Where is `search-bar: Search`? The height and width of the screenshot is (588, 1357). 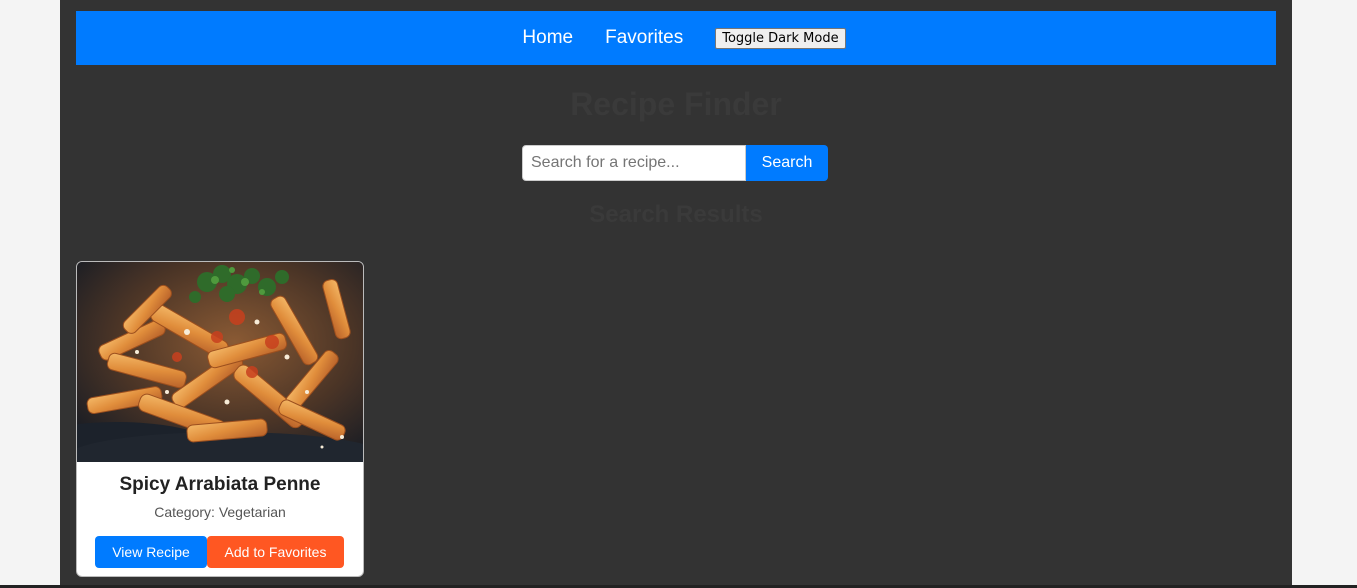
search-bar: Search is located at coordinates (675, 163).